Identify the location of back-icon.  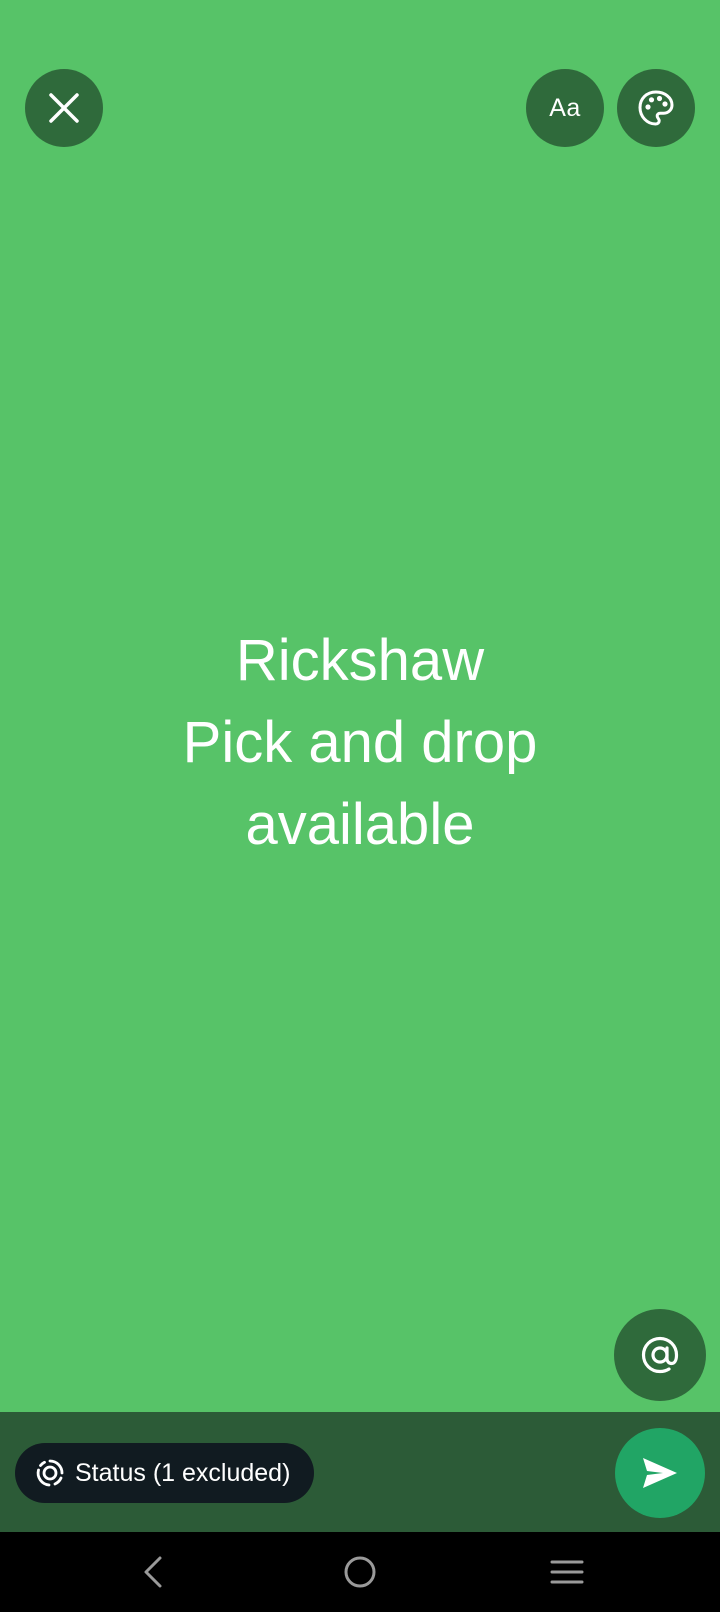
(153, 1572).